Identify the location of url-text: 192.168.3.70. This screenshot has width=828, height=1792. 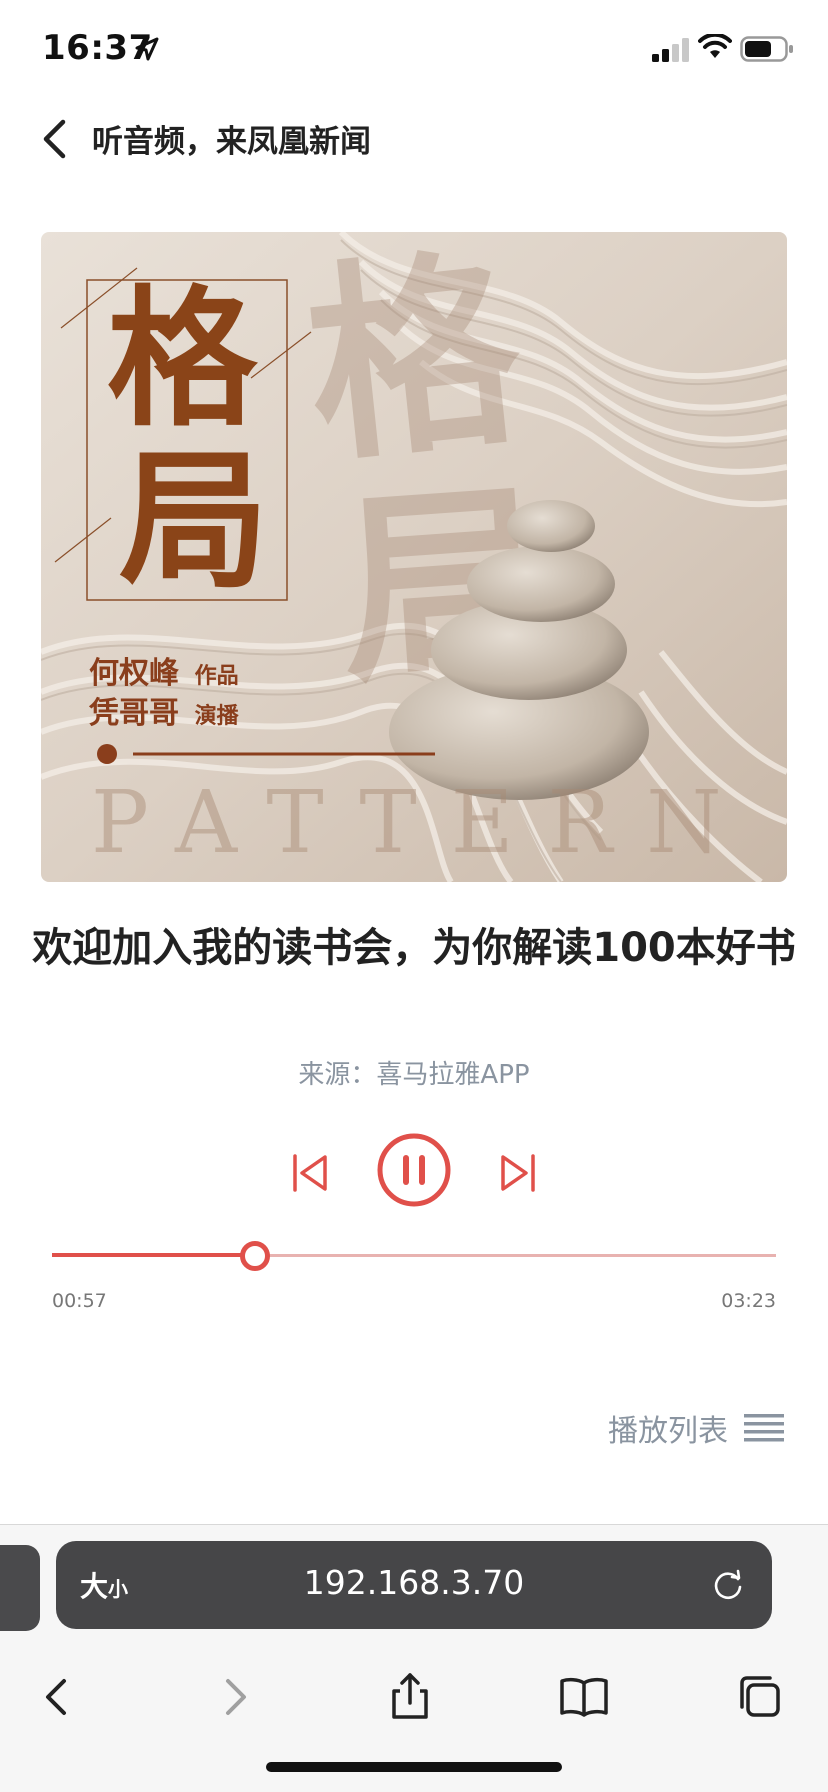
(414, 1582).